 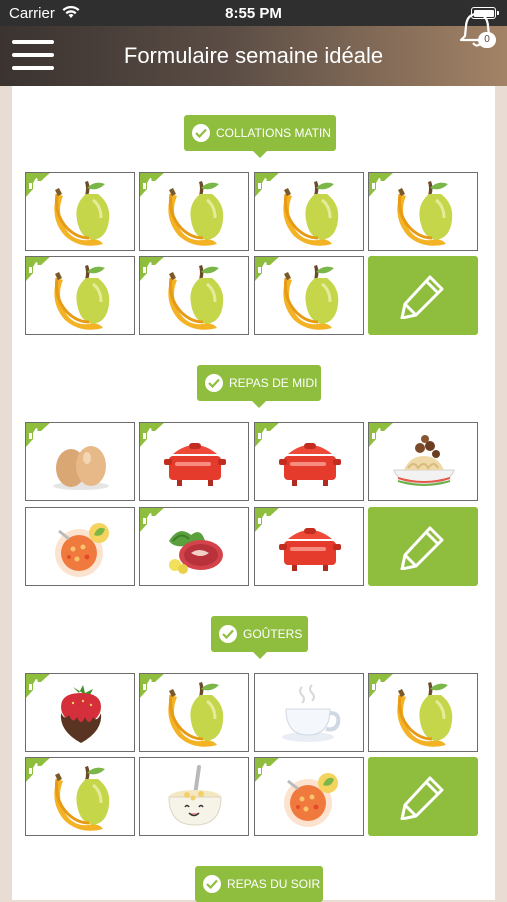 I want to click on tea-cup-icon, so click(x=310, y=713).